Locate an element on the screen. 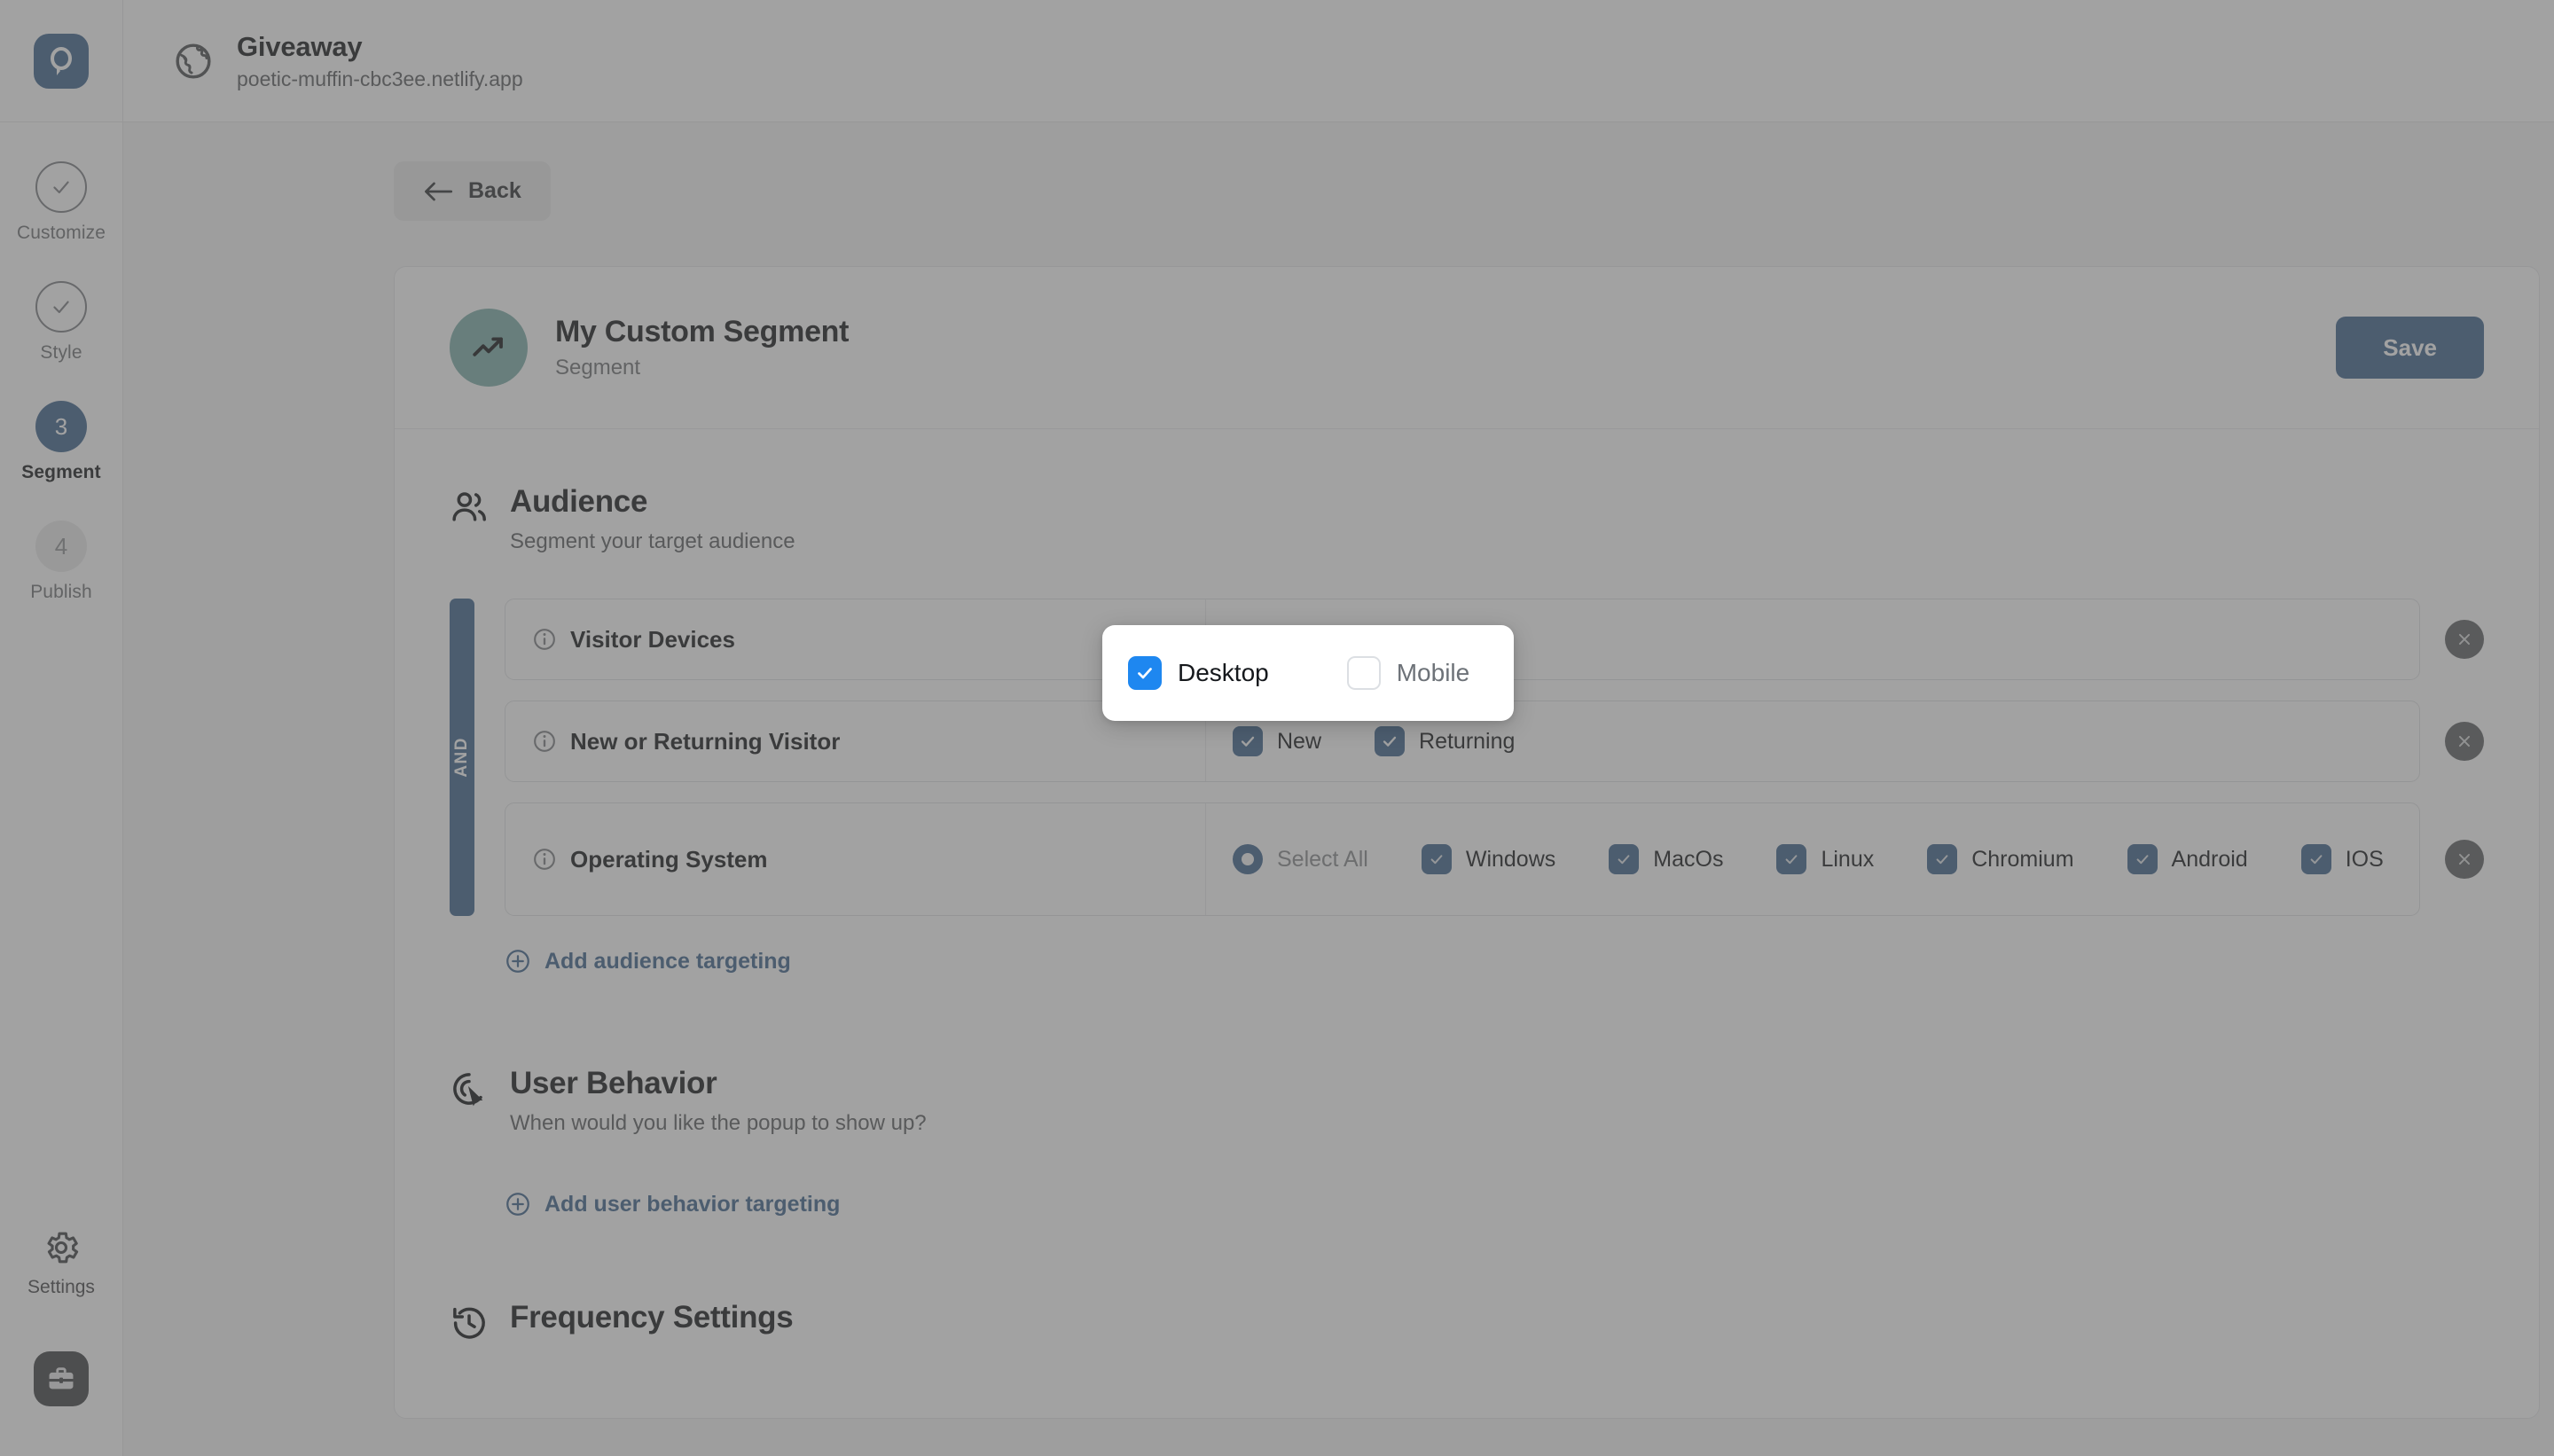 The image size is (2554, 1456). popover-option-label: Mobile is located at coordinates (1433, 672).